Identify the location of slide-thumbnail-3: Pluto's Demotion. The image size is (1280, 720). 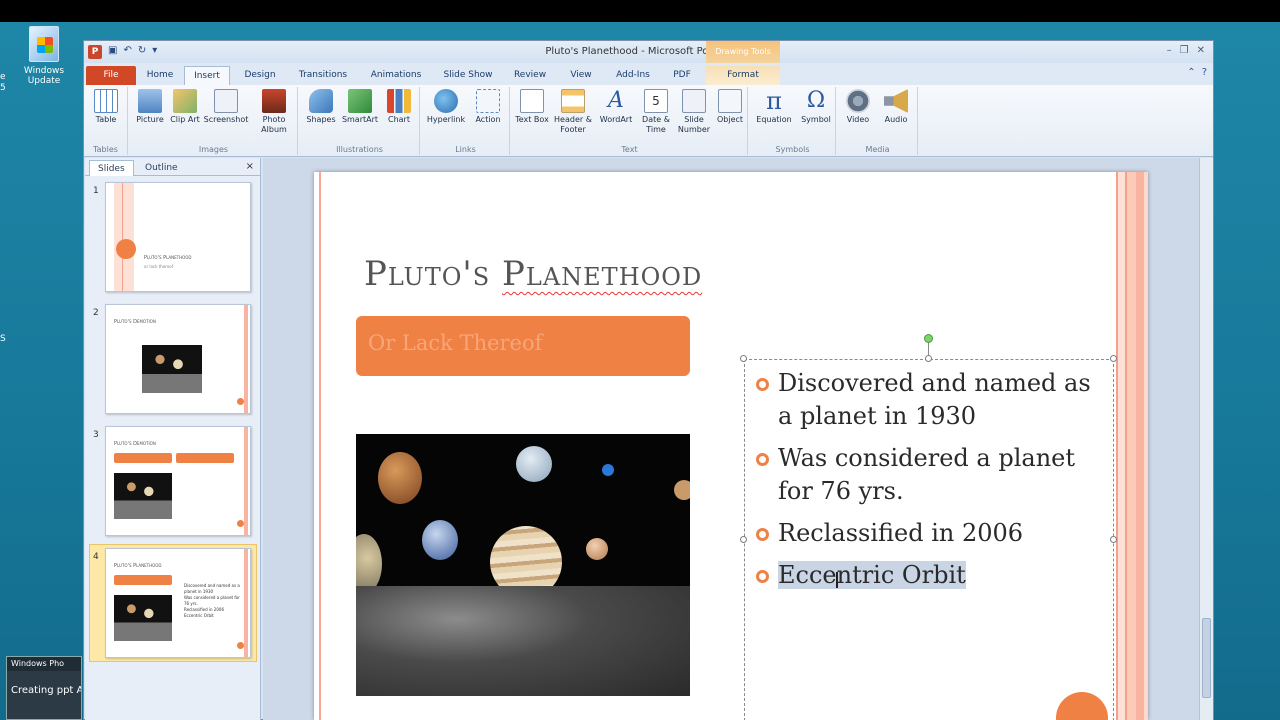
(178, 481).